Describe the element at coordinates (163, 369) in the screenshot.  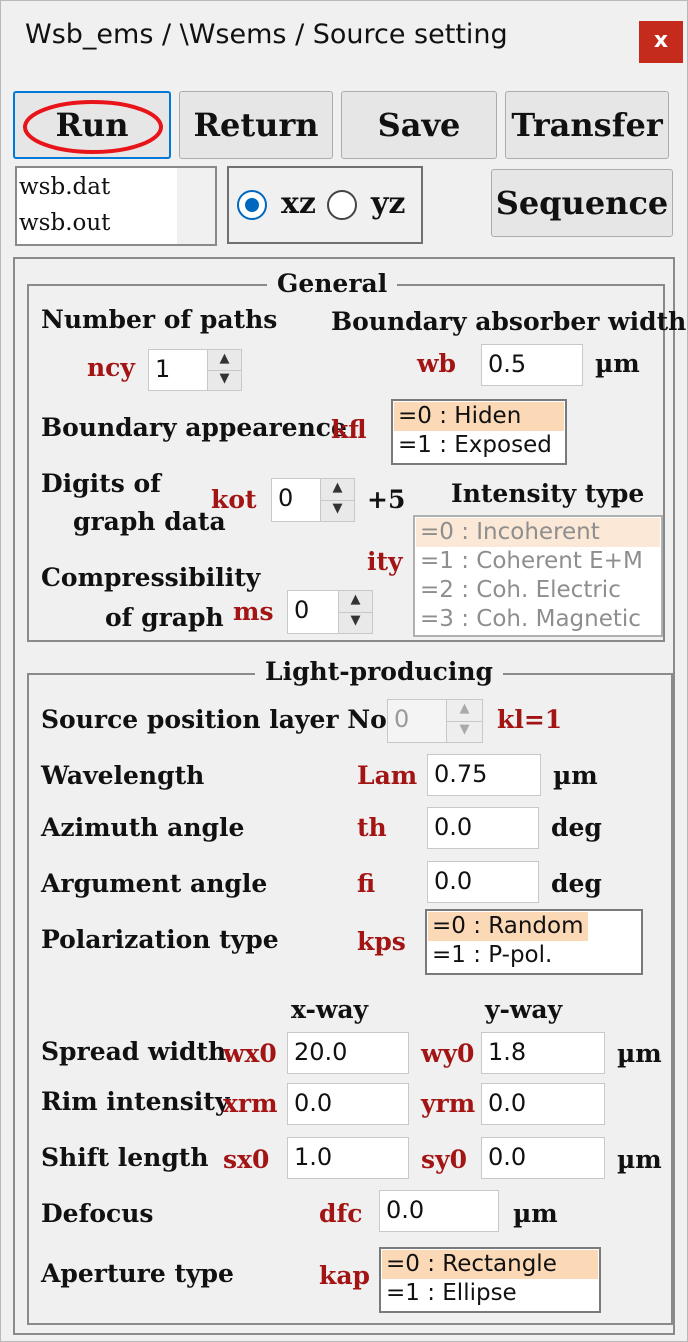
I see `ncy-value: 1` at that location.